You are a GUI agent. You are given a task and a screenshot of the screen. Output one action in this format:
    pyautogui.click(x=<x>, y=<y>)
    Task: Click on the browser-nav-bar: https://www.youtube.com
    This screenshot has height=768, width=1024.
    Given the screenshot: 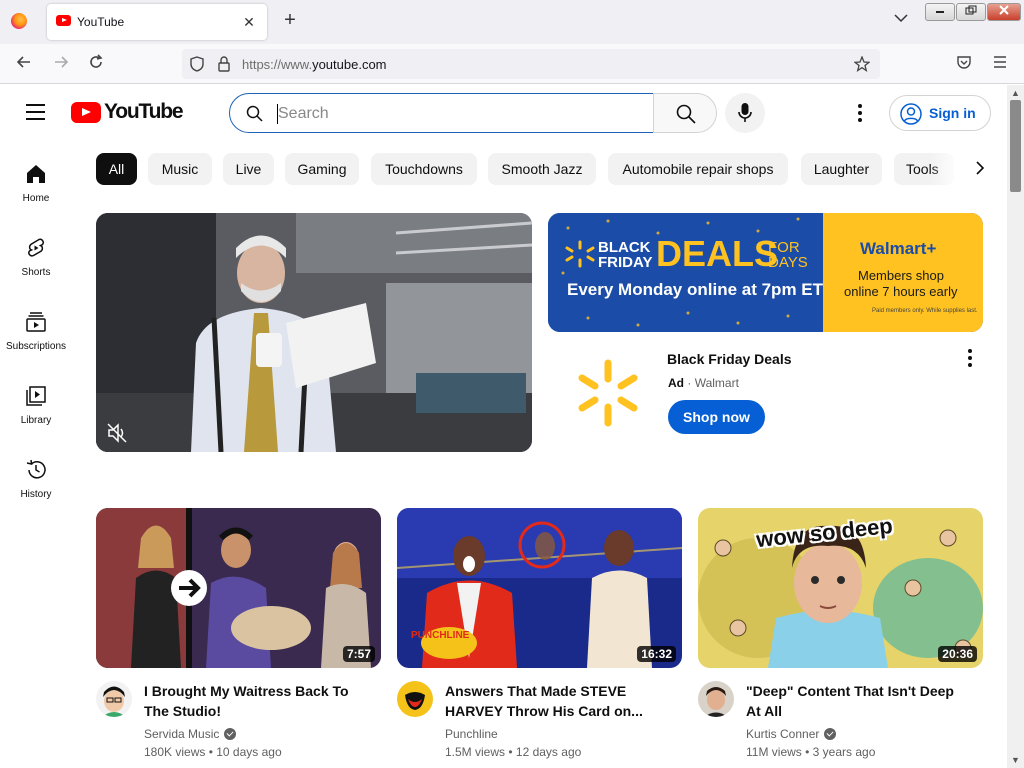 What is the action you would take?
    pyautogui.click(x=512, y=64)
    